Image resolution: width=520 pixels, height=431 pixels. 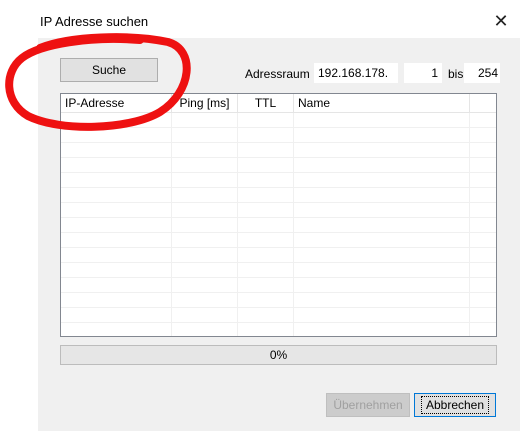 I want to click on search-button-label: Suche, so click(x=109, y=70).